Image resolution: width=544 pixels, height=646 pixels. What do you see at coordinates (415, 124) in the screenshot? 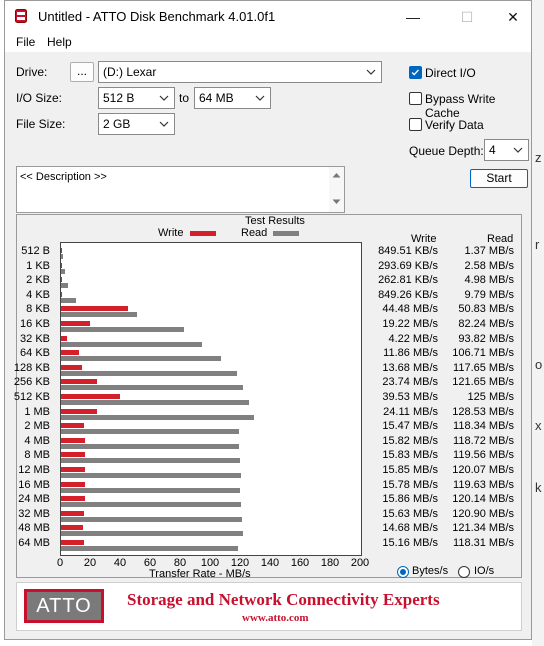
I see `verify-data-checkbox` at bounding box center [415, 124].